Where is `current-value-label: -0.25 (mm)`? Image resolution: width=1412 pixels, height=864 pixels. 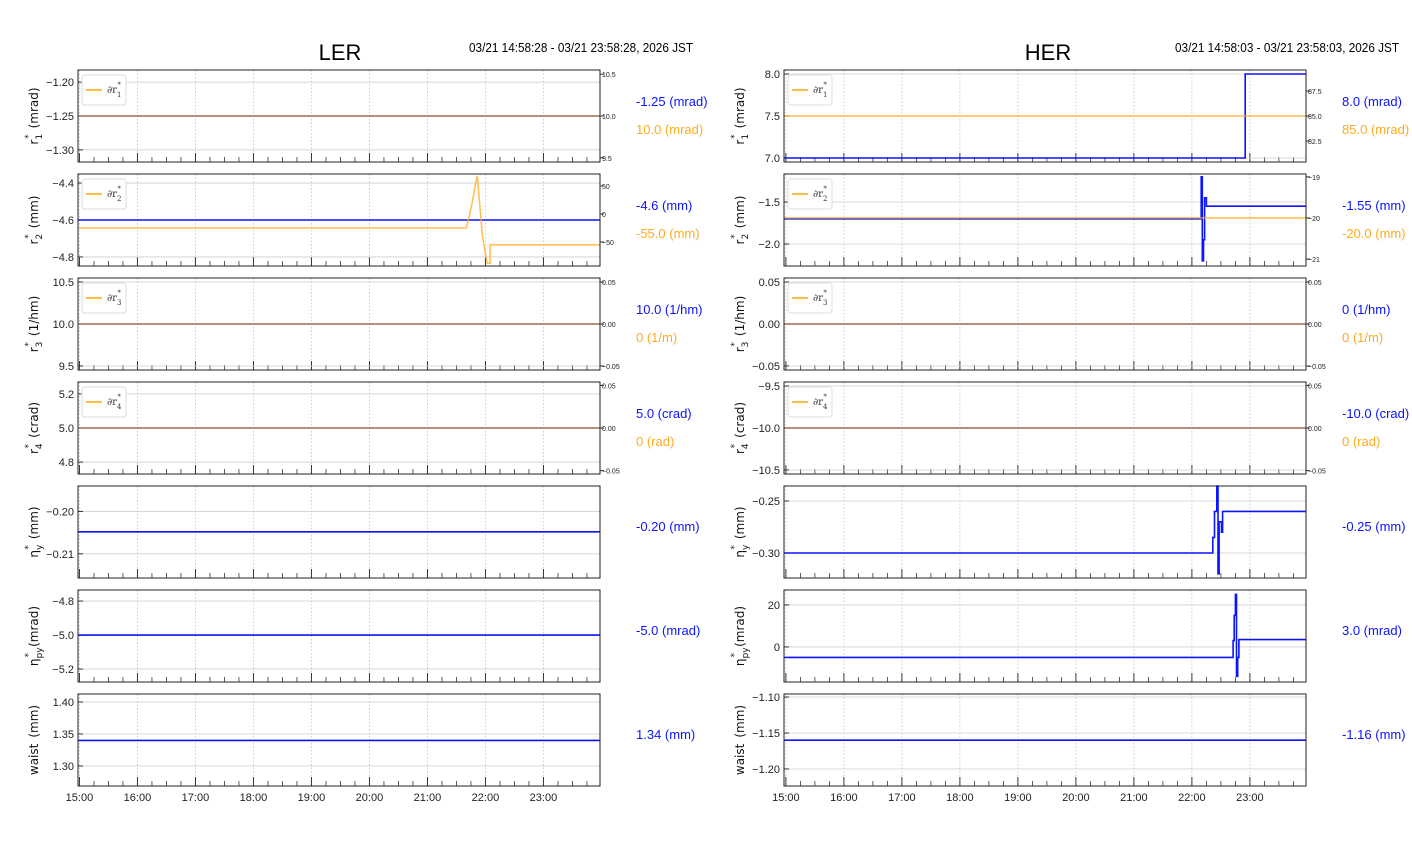
current-value-label: -0.25 (mm) is located at coordinates (1374, 526).